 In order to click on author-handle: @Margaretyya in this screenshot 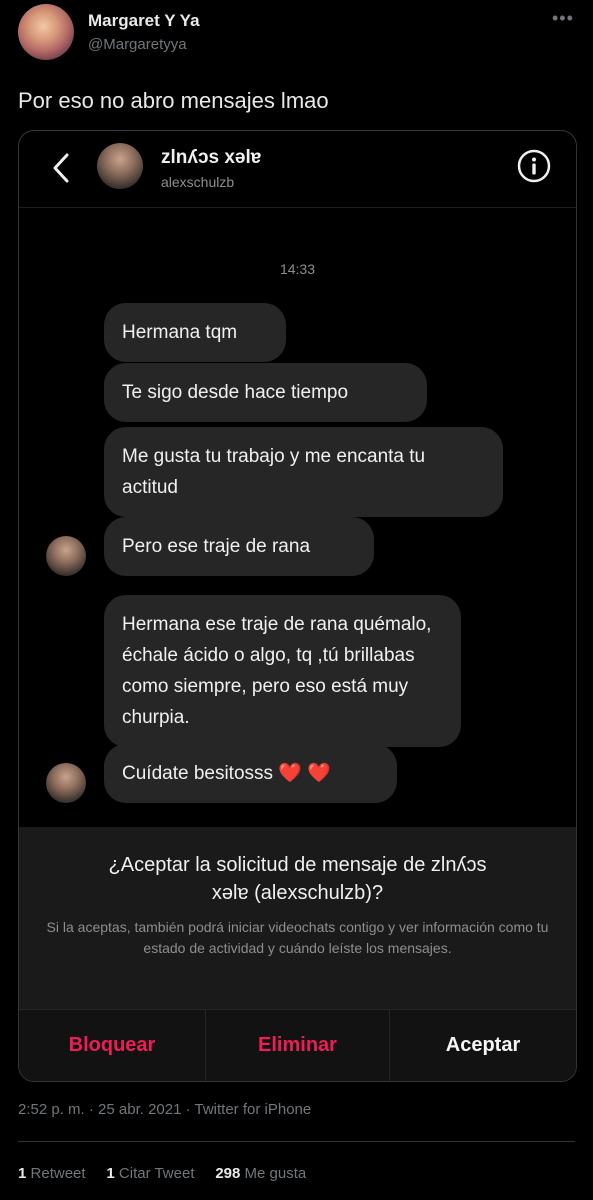, I will do `click(137, 44)`.